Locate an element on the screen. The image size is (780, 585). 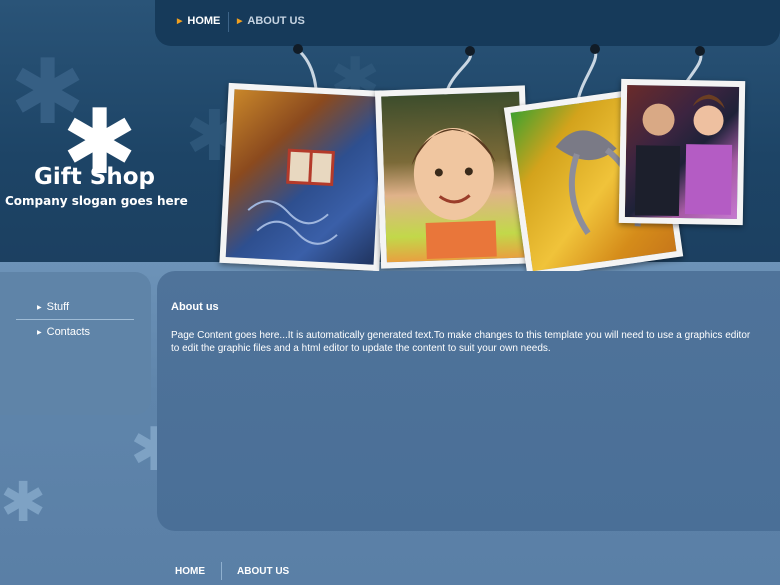
sidebar-item-contacts: ▶ Contacts is located at coordinates (63, 332).